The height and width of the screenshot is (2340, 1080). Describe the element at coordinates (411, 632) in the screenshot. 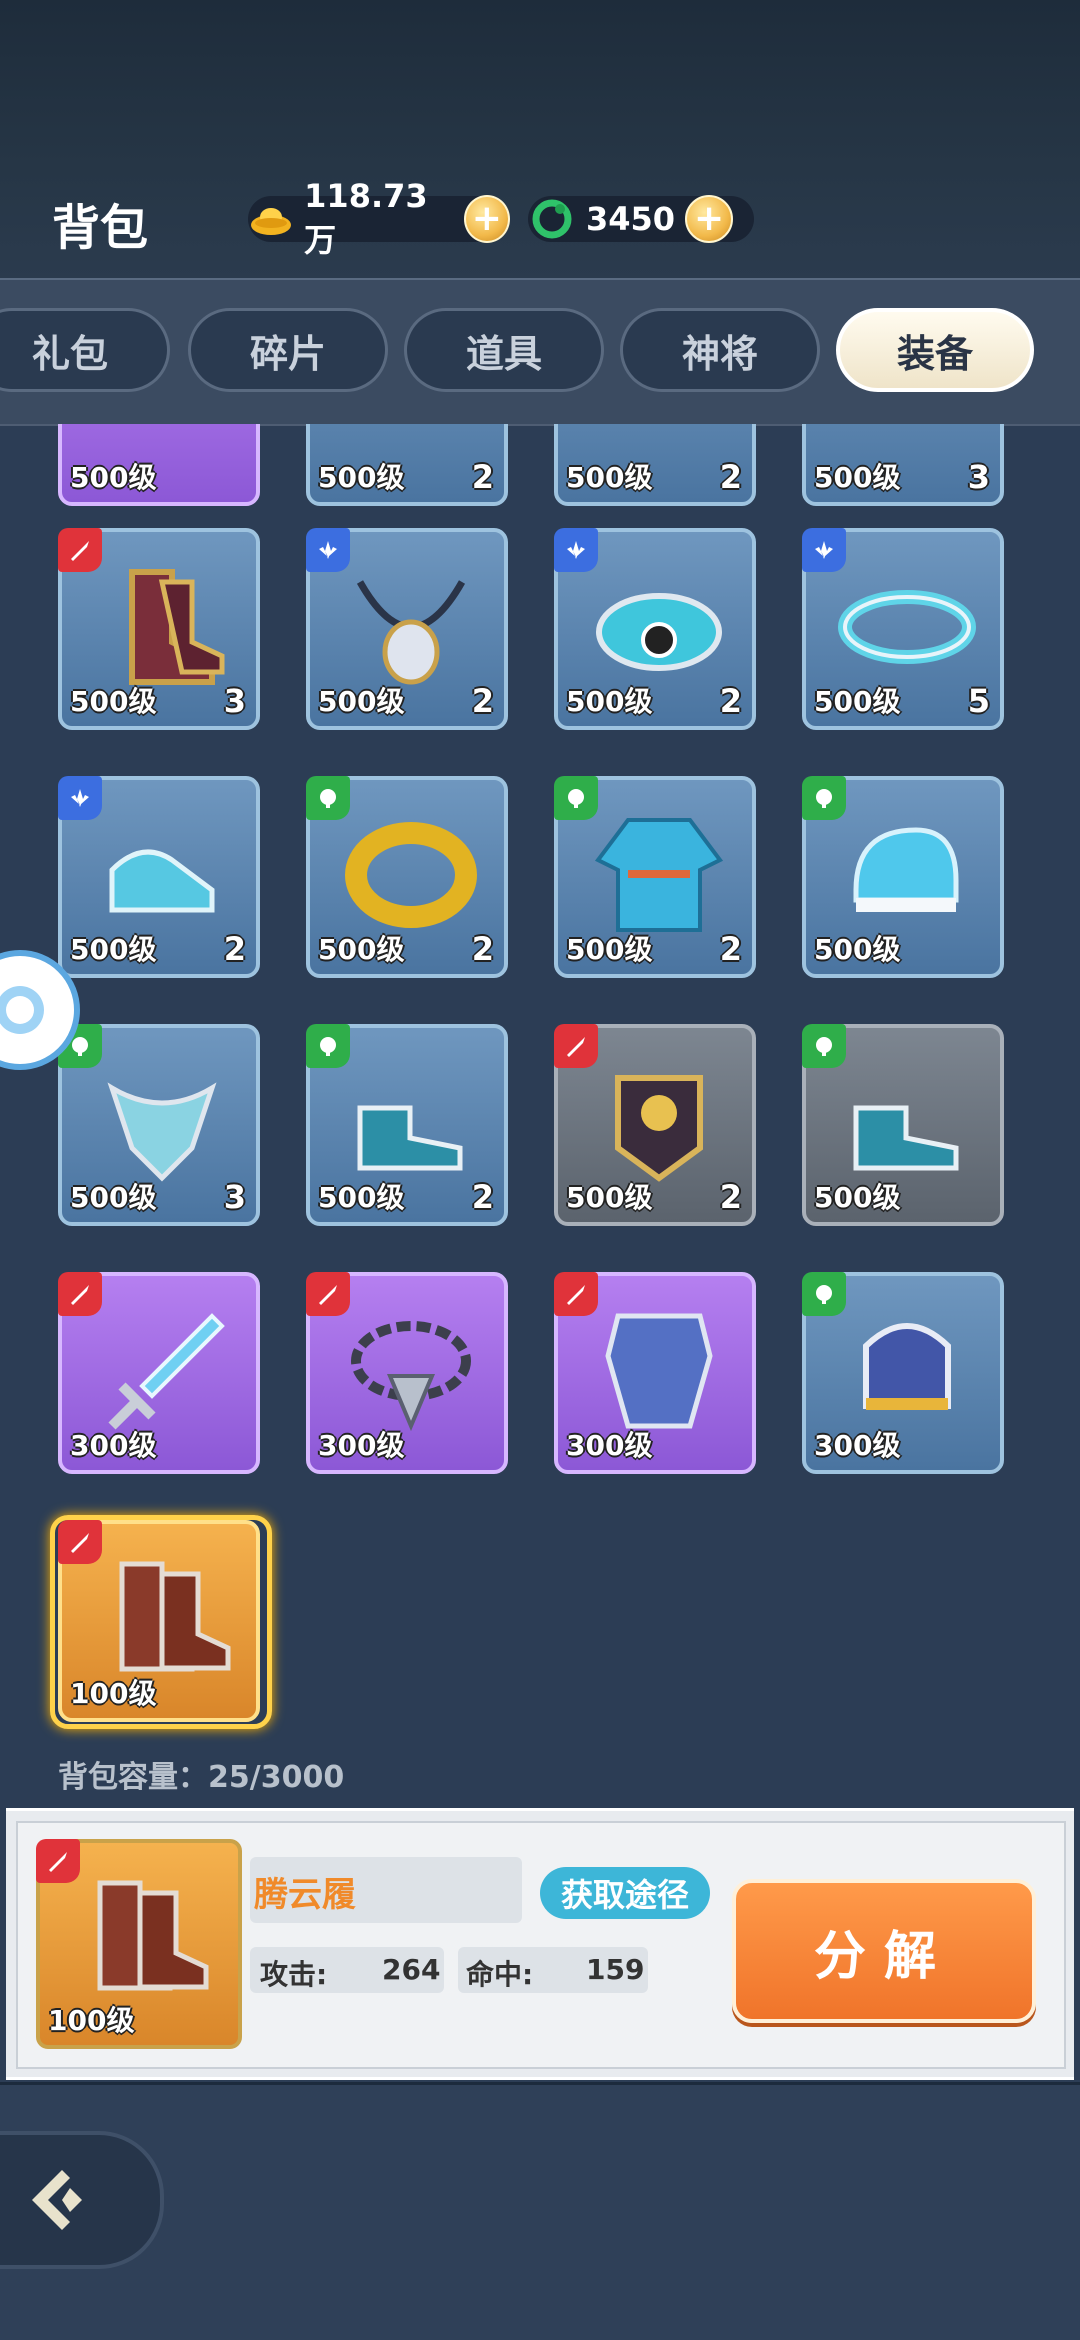

I see `necklace-icon` at that location.